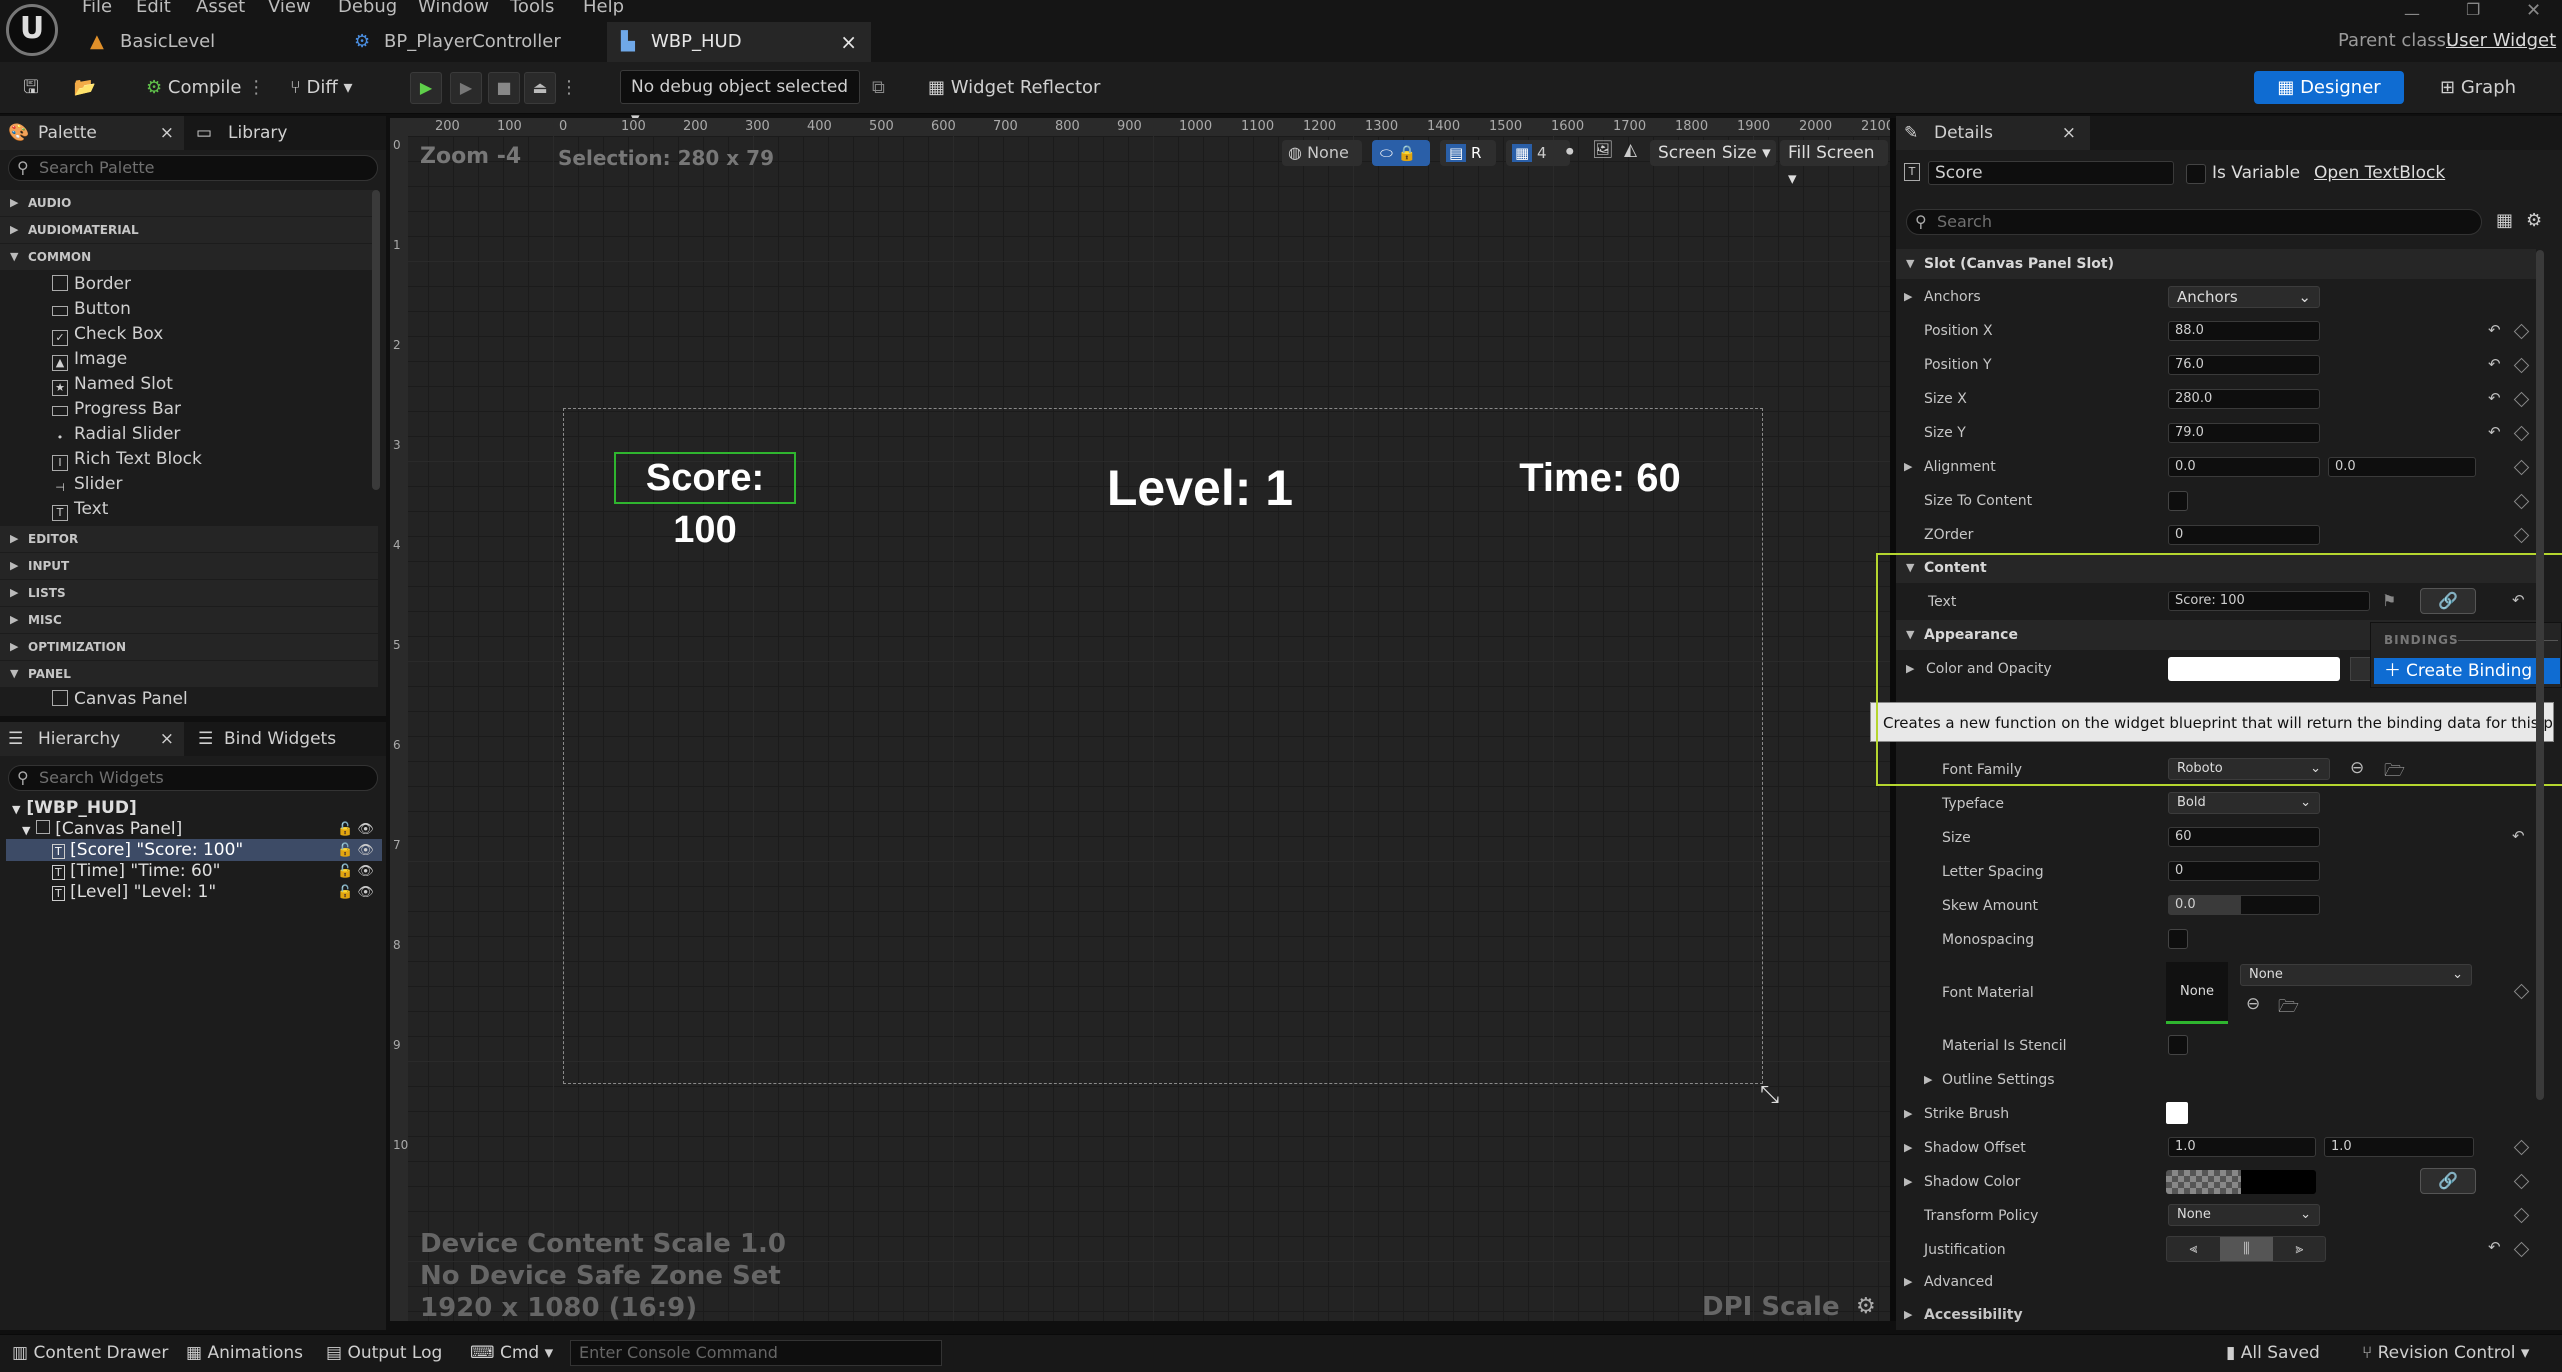 The height and width of the screenshot is (1372, 2562). What do you see at coordinates (2177, 1113) in the screenshot?
I see `strike-brush-swatch` at bounding box center [2177, 1113].